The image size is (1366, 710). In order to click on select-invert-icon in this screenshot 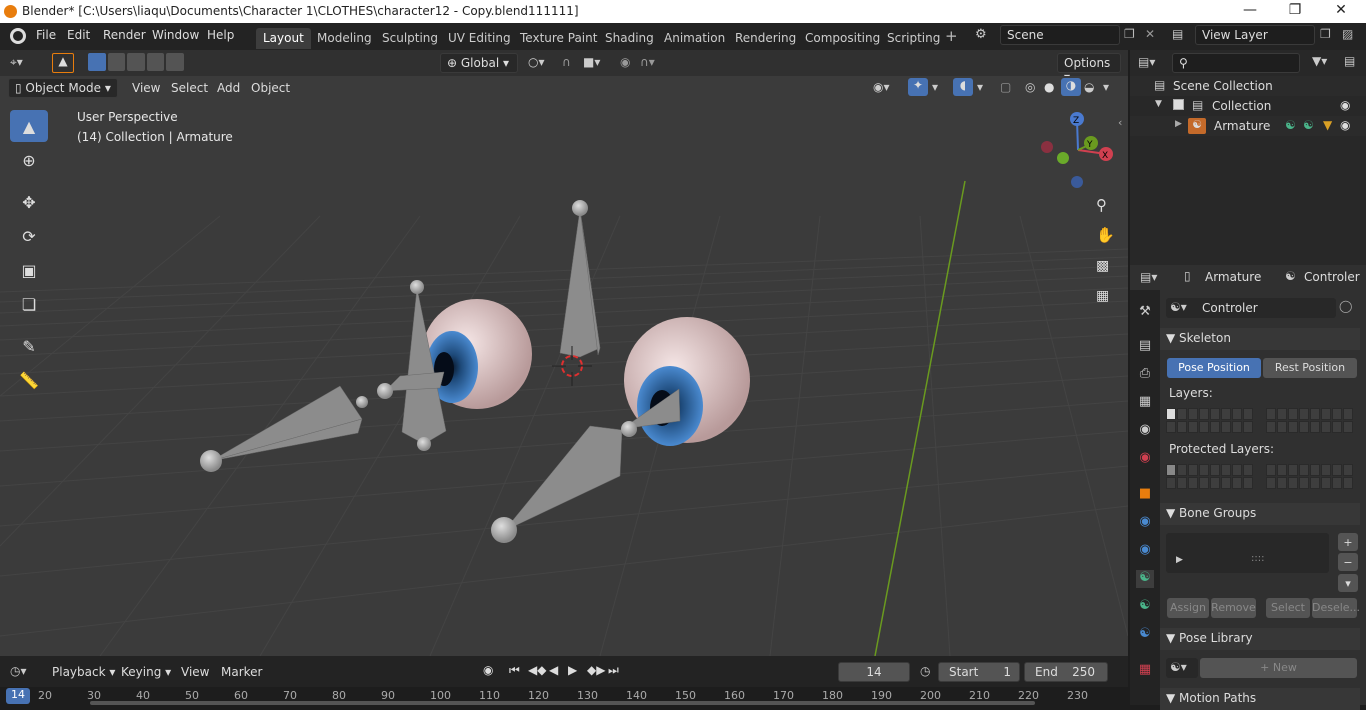, I will do `click(155, 62)`.